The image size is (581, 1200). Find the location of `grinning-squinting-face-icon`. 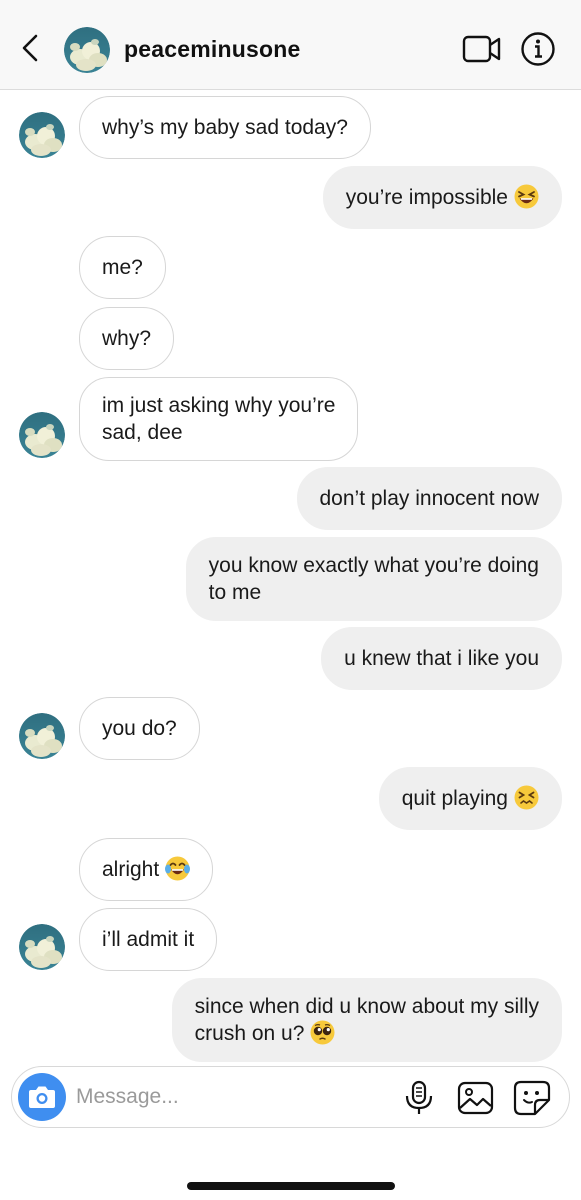

grinning-squinting-face-icon is located at coordinates (526, 196).